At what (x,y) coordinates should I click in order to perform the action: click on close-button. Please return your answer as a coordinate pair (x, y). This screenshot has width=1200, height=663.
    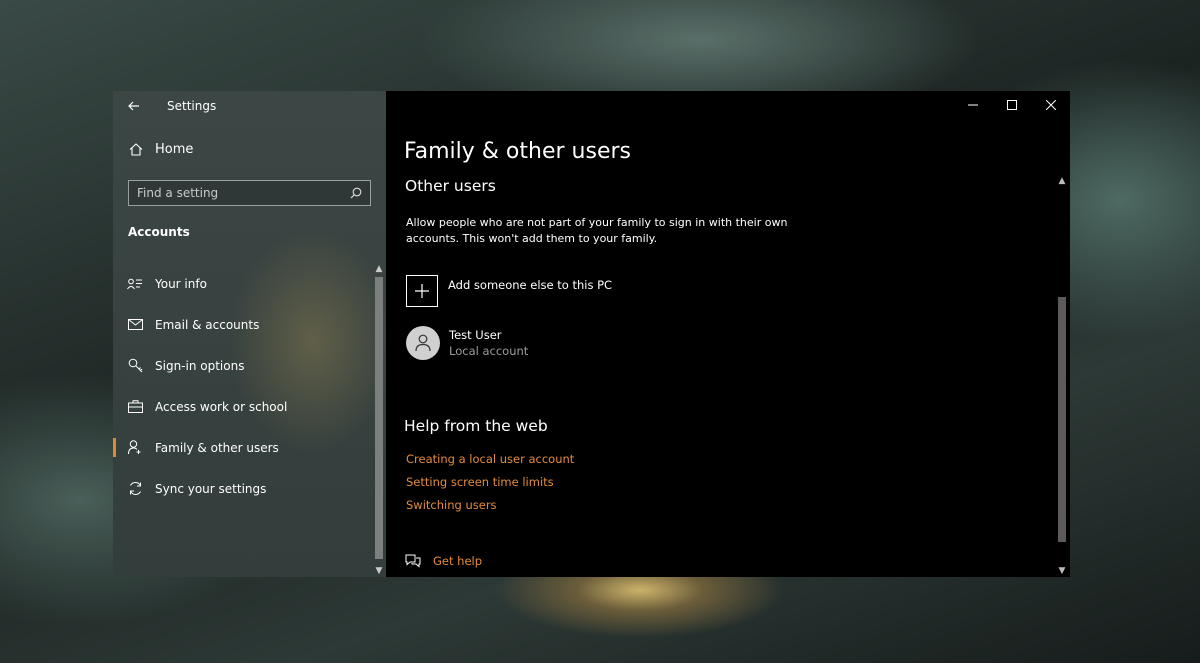
    Looking at the image, I should click on (1050, 105).